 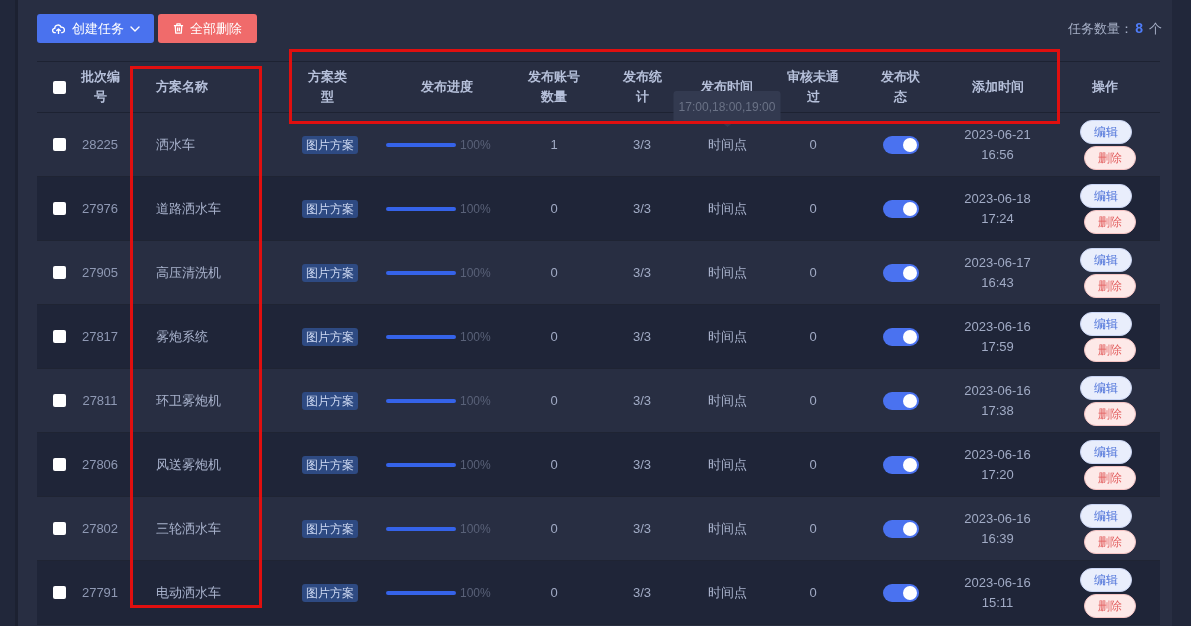 What do you see at coordinates (997, 474) in the screenshot?
I see `time-text: 17:20` at bounding box center [997, 474].